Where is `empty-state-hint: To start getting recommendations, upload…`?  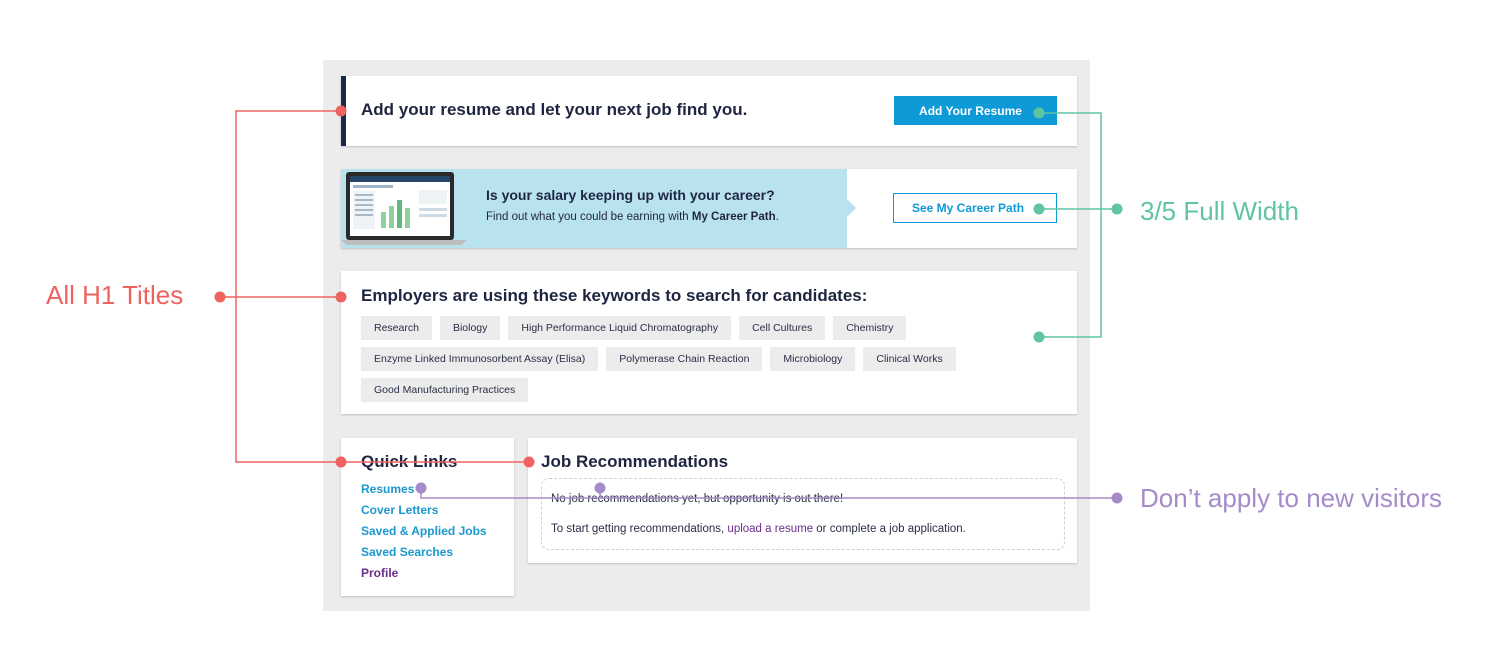
empty-state-hint: To start getting recommendations, upload… is located at coordinates (758, 529).